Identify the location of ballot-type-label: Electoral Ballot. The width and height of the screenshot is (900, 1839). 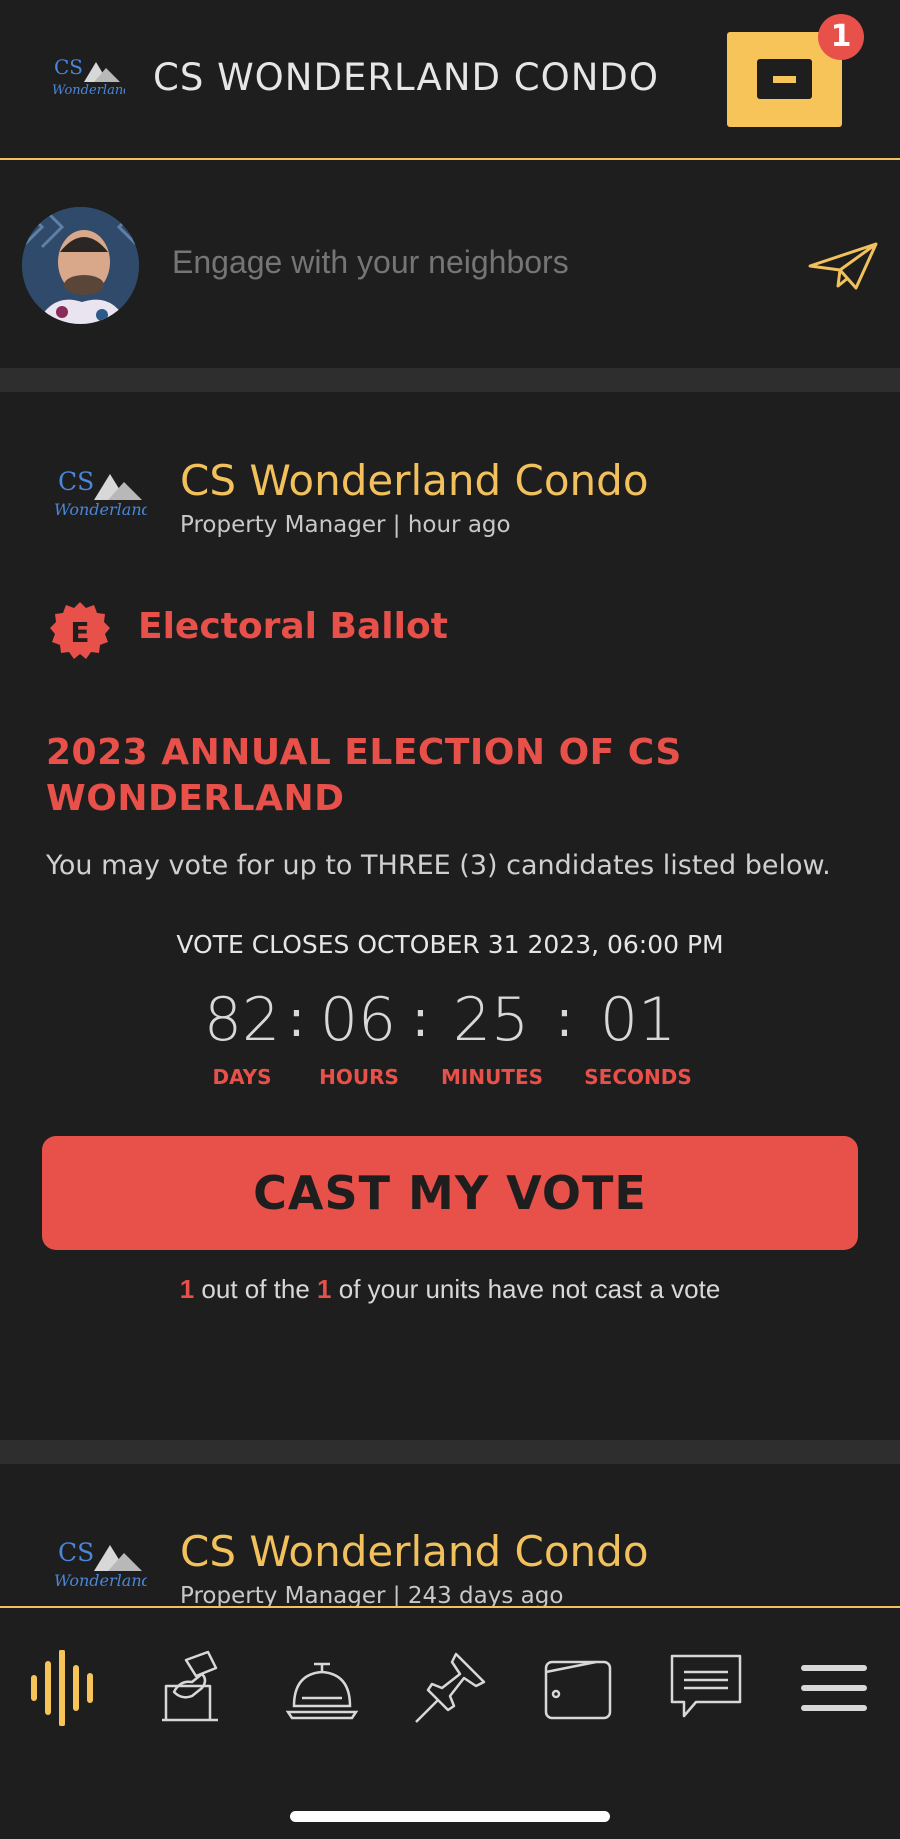
(293, 626).